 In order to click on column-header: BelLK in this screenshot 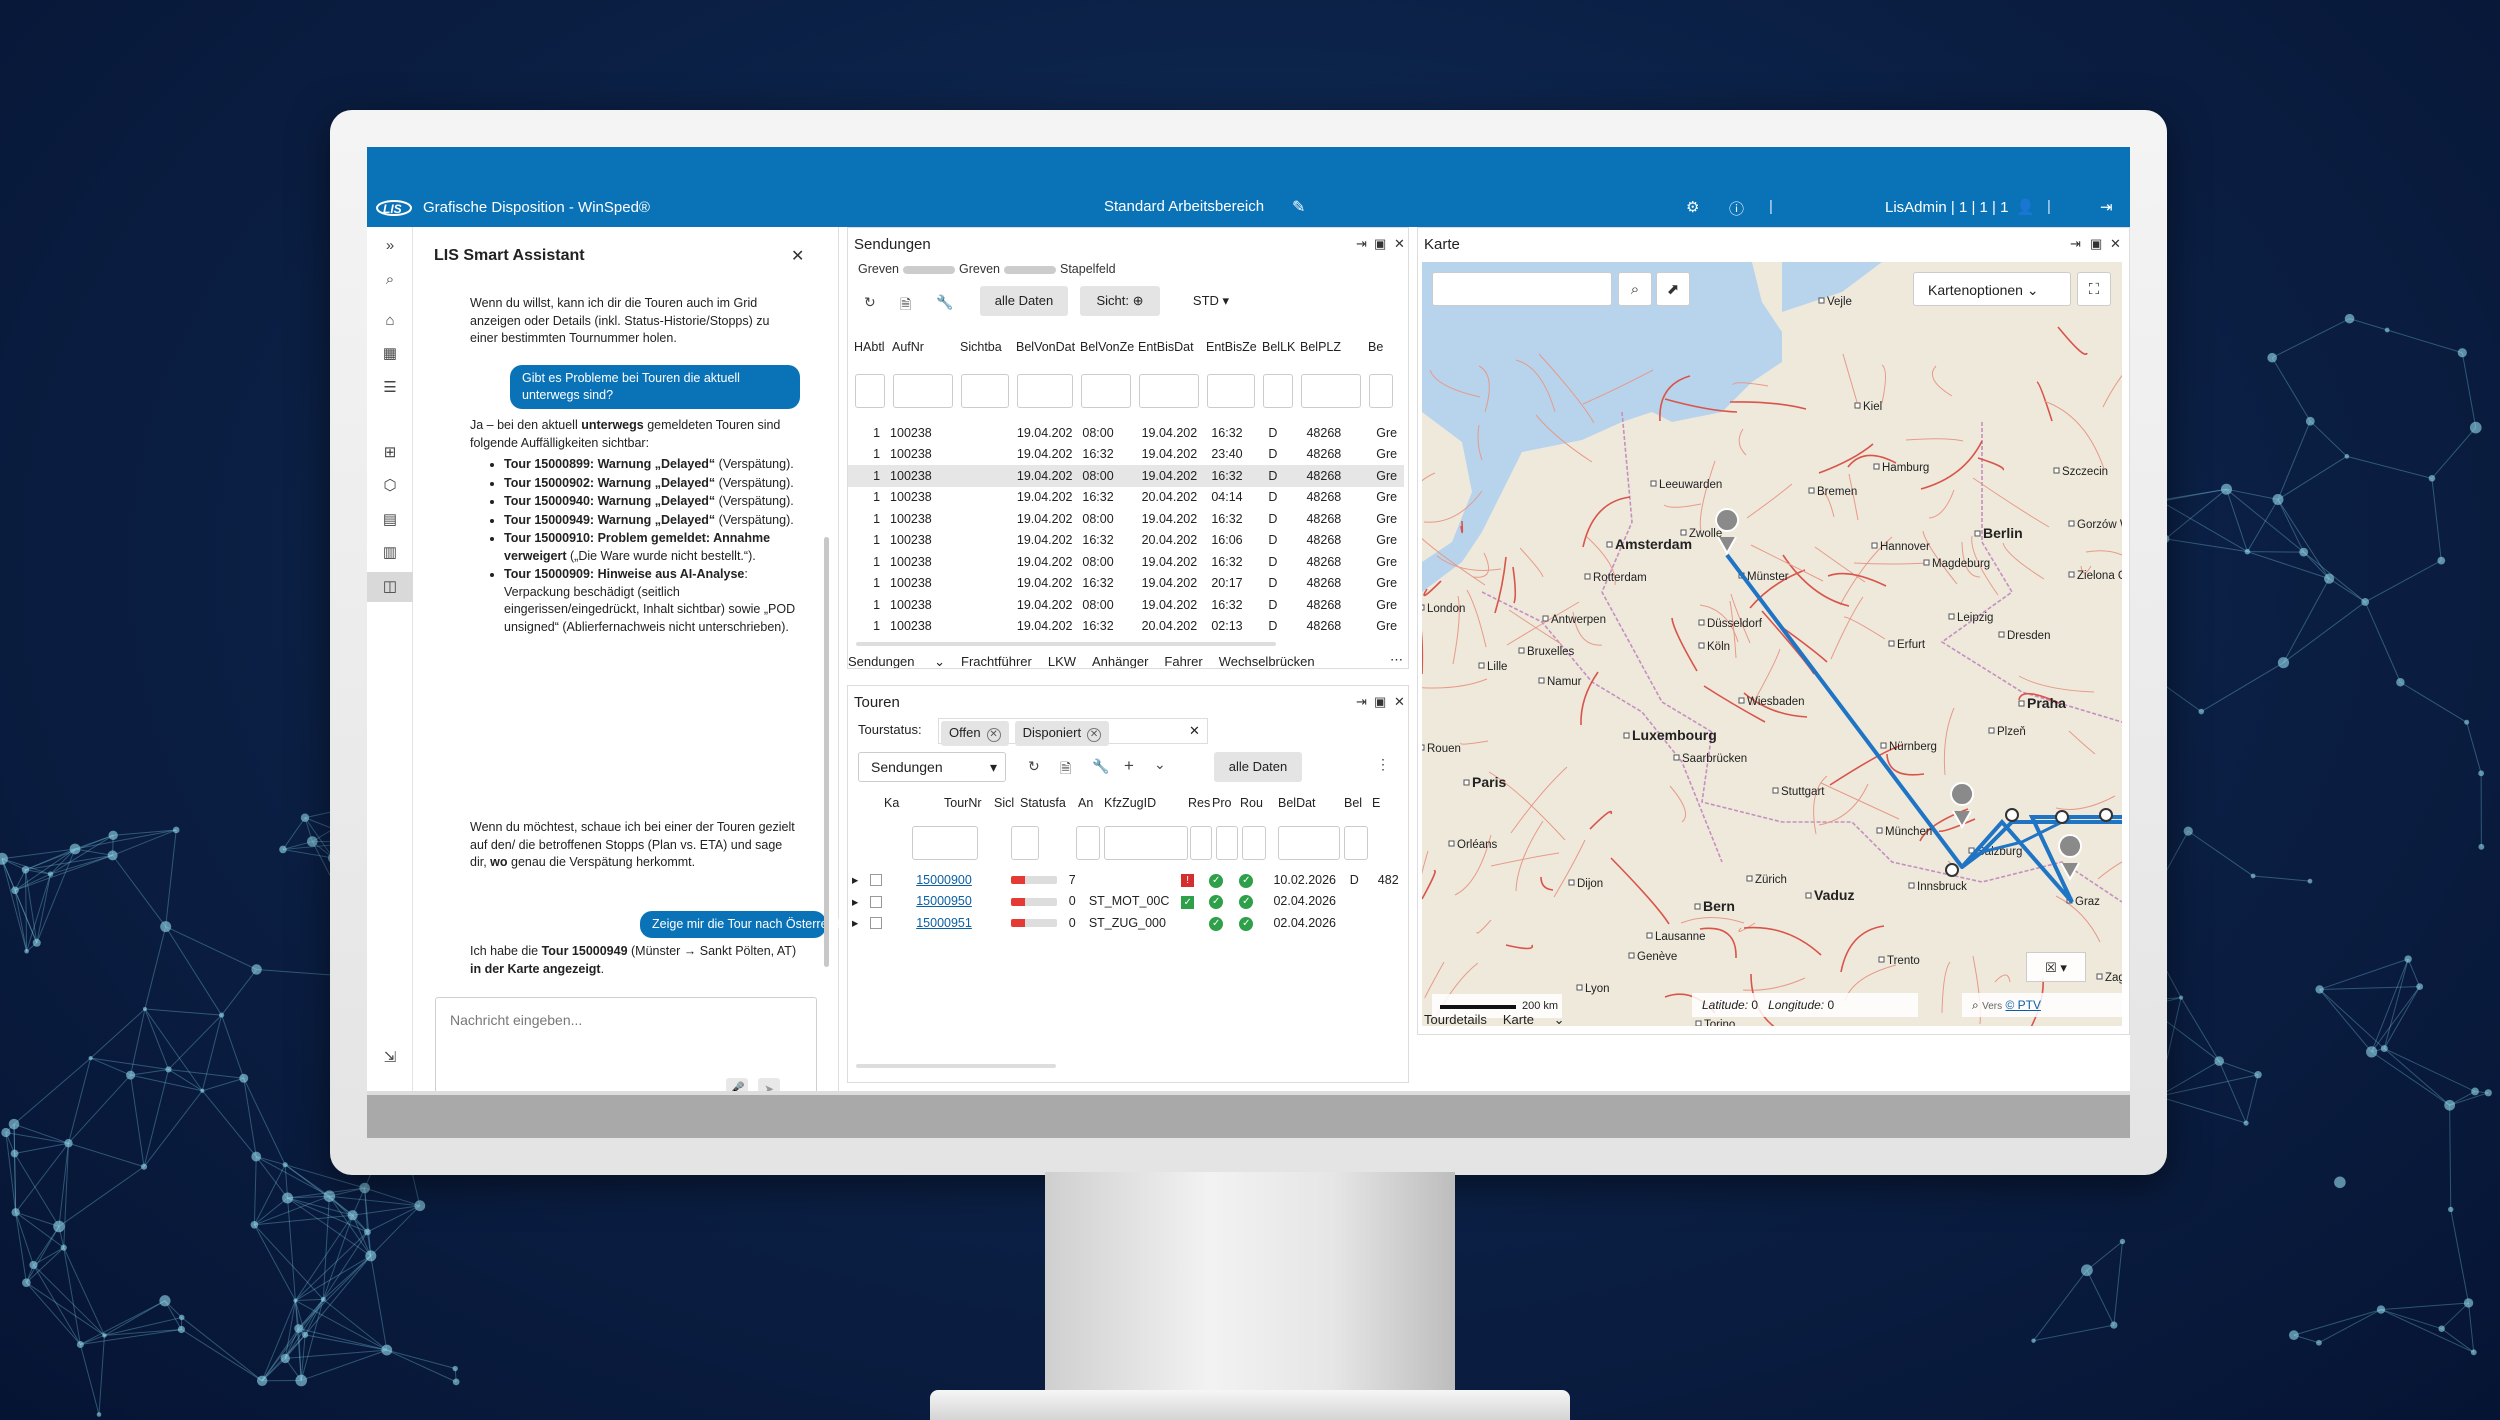, I will do `click(1280, 347)`.